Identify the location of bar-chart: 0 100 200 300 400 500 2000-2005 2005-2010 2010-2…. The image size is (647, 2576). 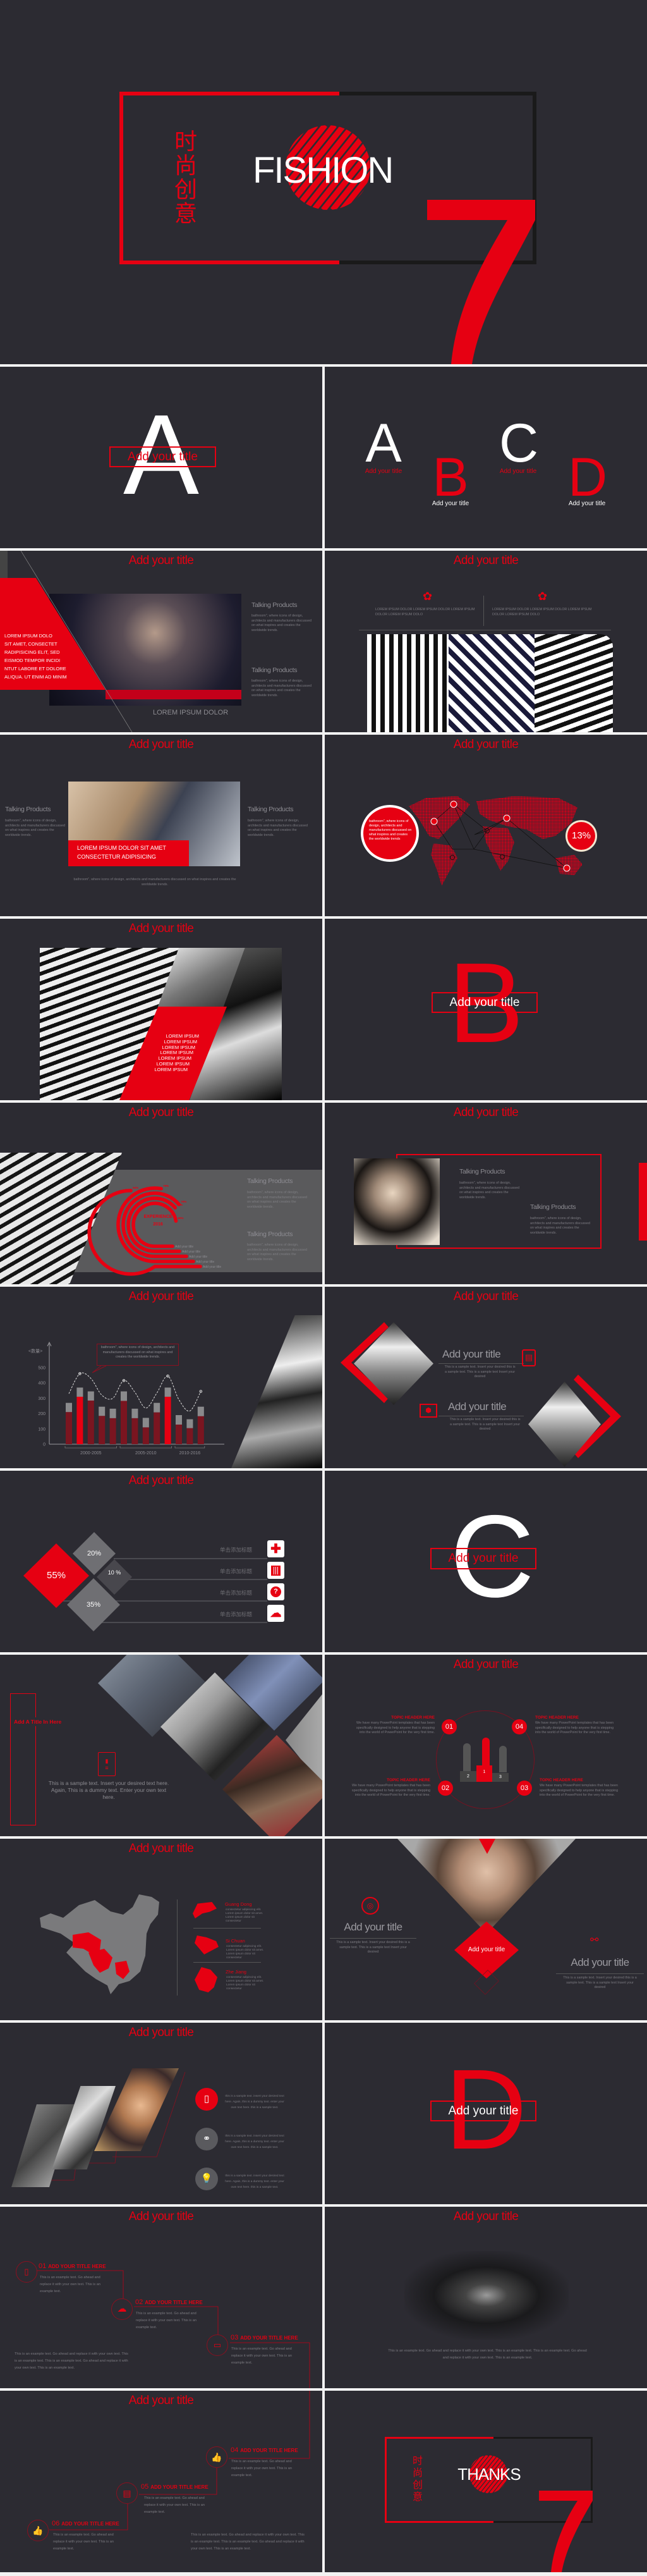
(131, 1398).